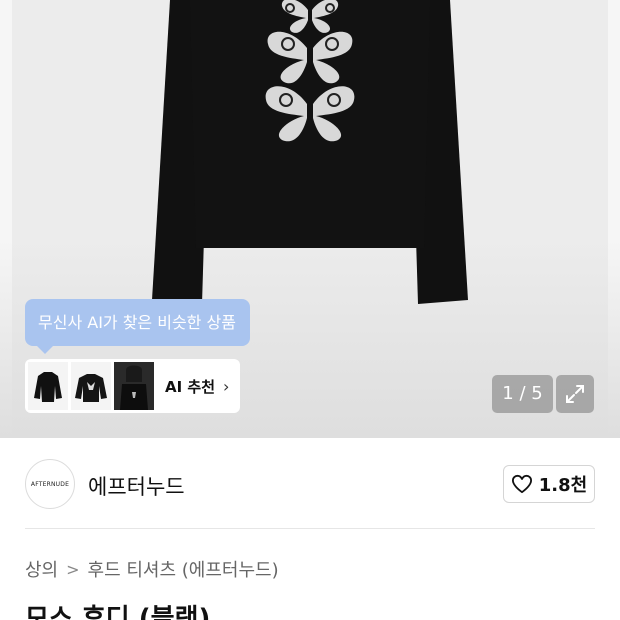  What do you see at coordinates (118, 612) in the screenshot?
I see `product-title: 모스 후디 (블랙)` at bounding box center [118, 612].